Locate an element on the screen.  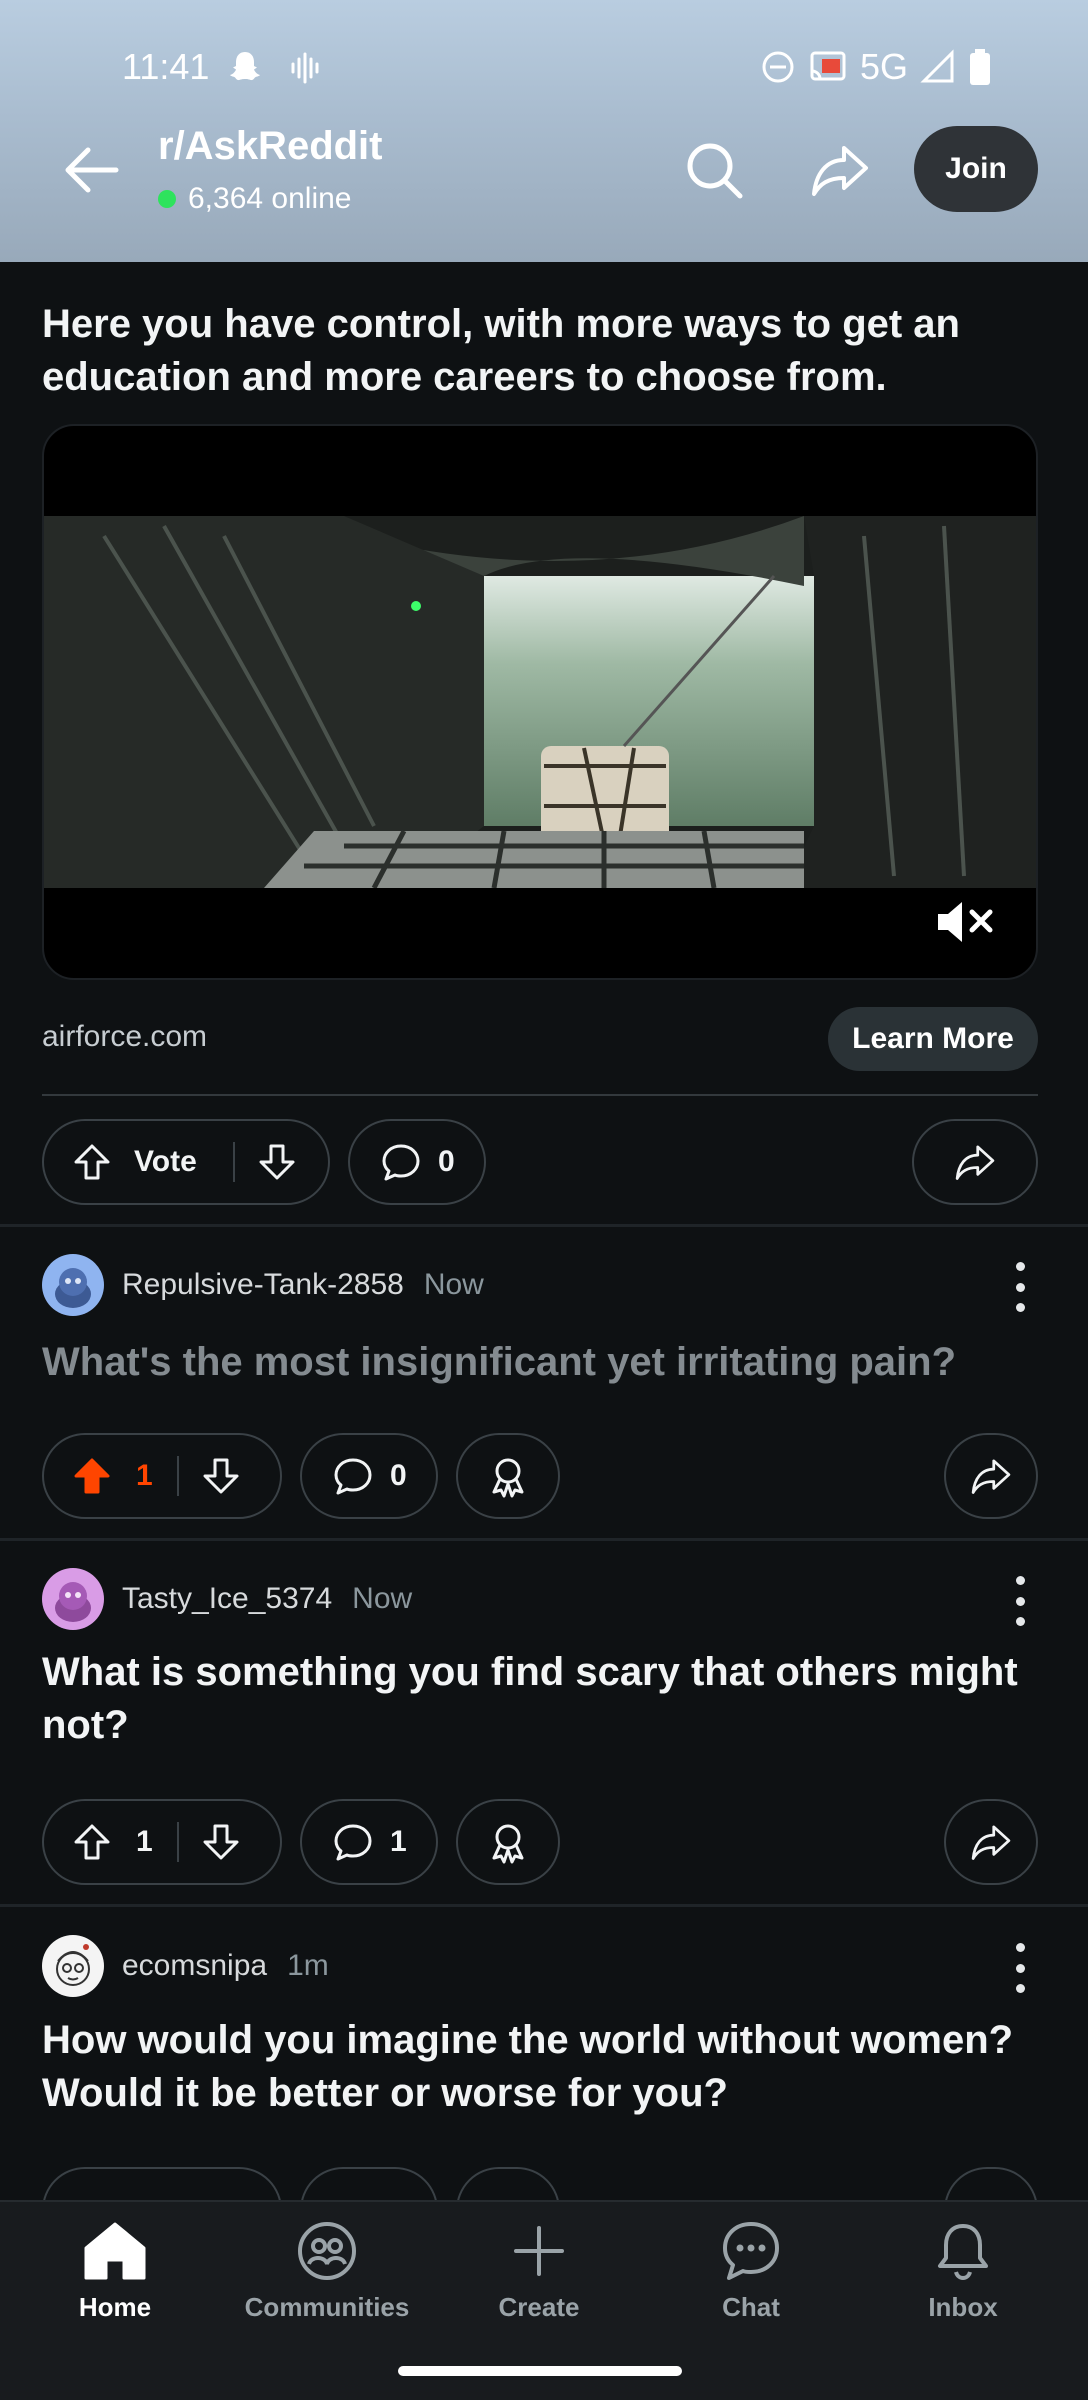
comment-count: 1 is located at coordinates (398, 1841).